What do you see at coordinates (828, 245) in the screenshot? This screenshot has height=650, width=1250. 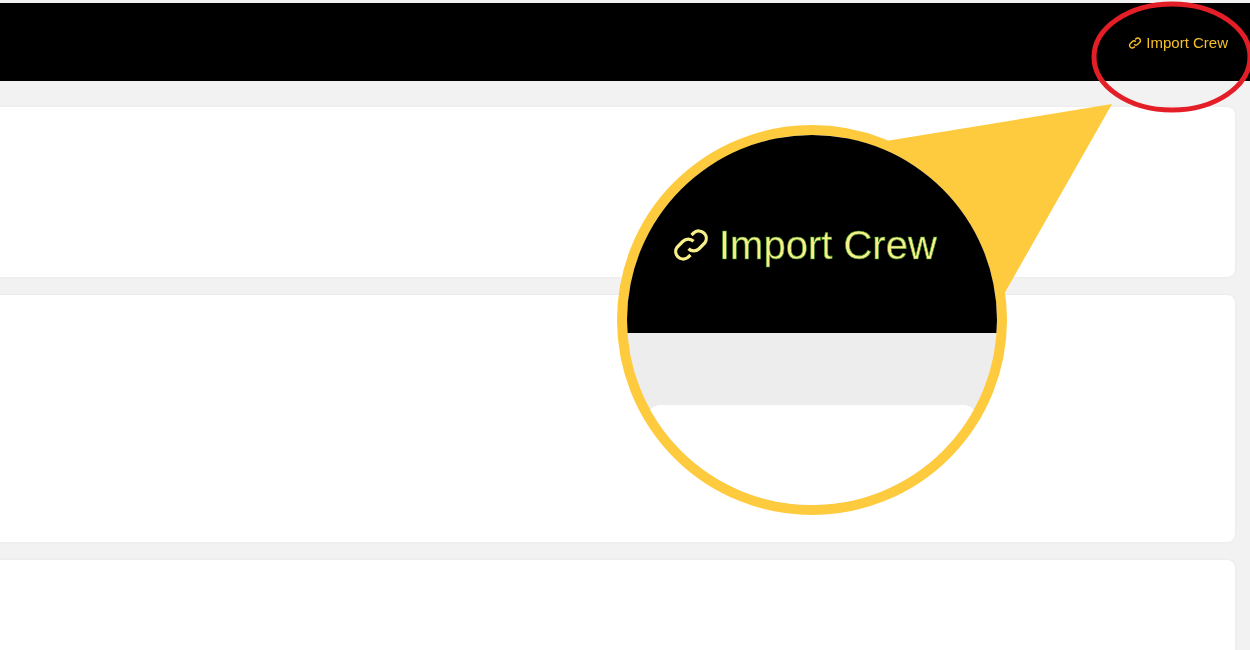 I see `magnified-link-text: Import Crew` at bounding box center [828, 245].